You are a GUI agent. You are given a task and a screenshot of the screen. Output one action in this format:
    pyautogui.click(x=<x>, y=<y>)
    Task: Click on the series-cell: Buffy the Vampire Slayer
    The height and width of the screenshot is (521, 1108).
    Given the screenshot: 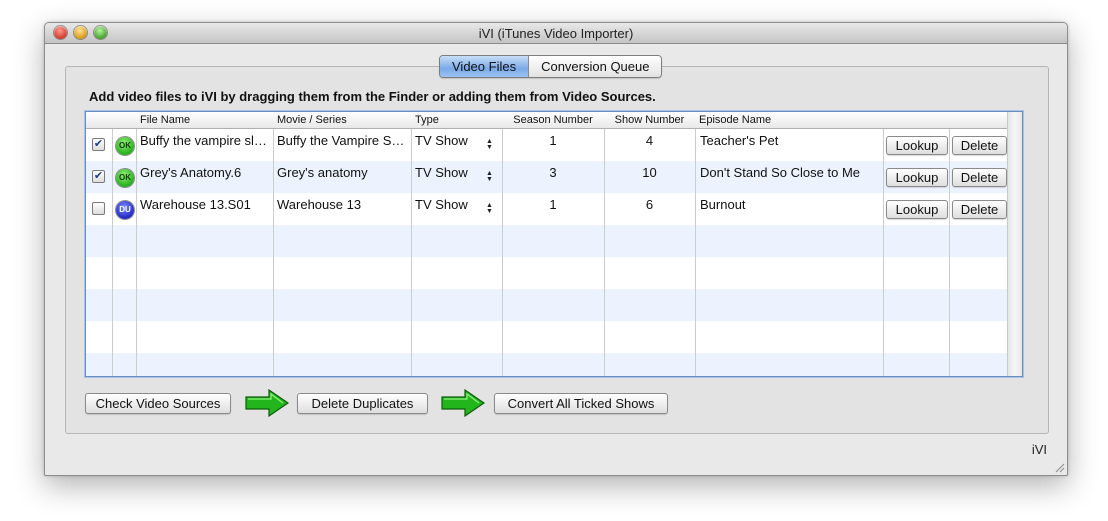 What is the action you would take?
    pyautogui.click(x=342, y=140)
    